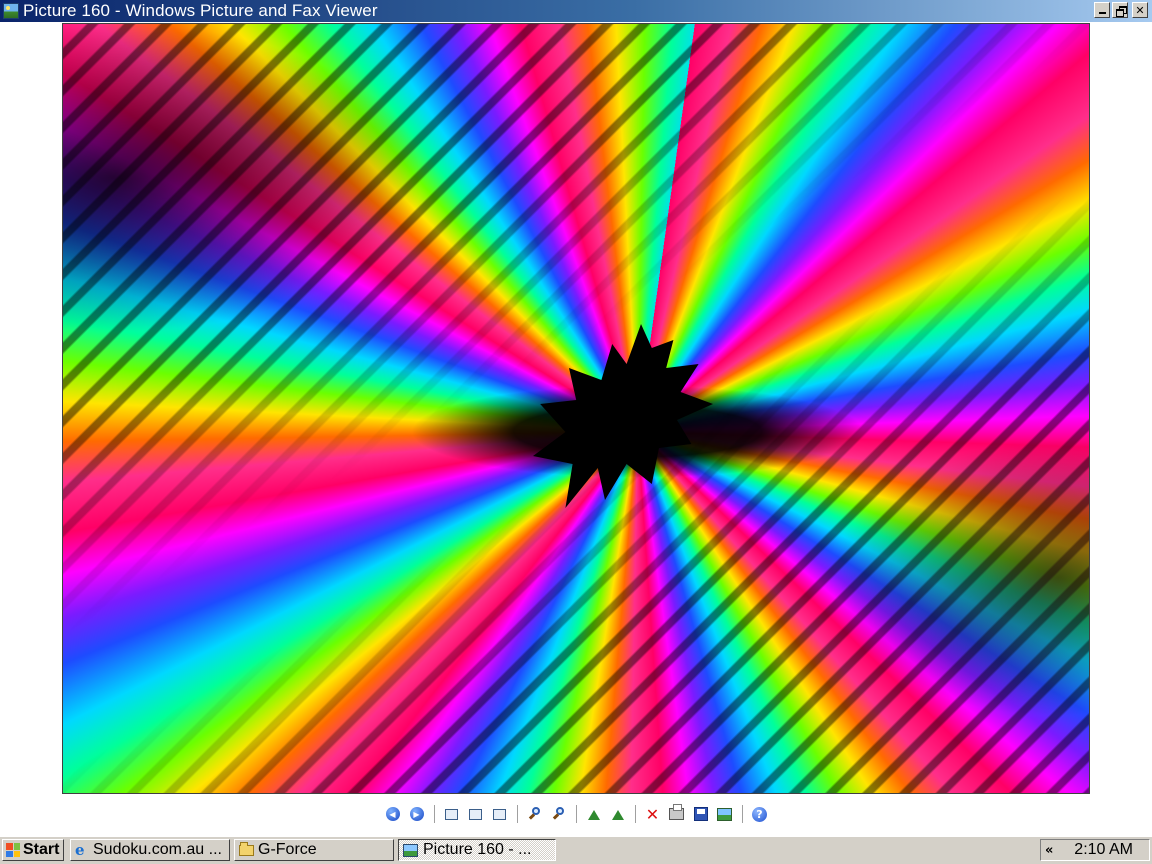 This screenshot has width=1152, height=864. I want to click on internet-explorer-icon: e, so click(80, 849).